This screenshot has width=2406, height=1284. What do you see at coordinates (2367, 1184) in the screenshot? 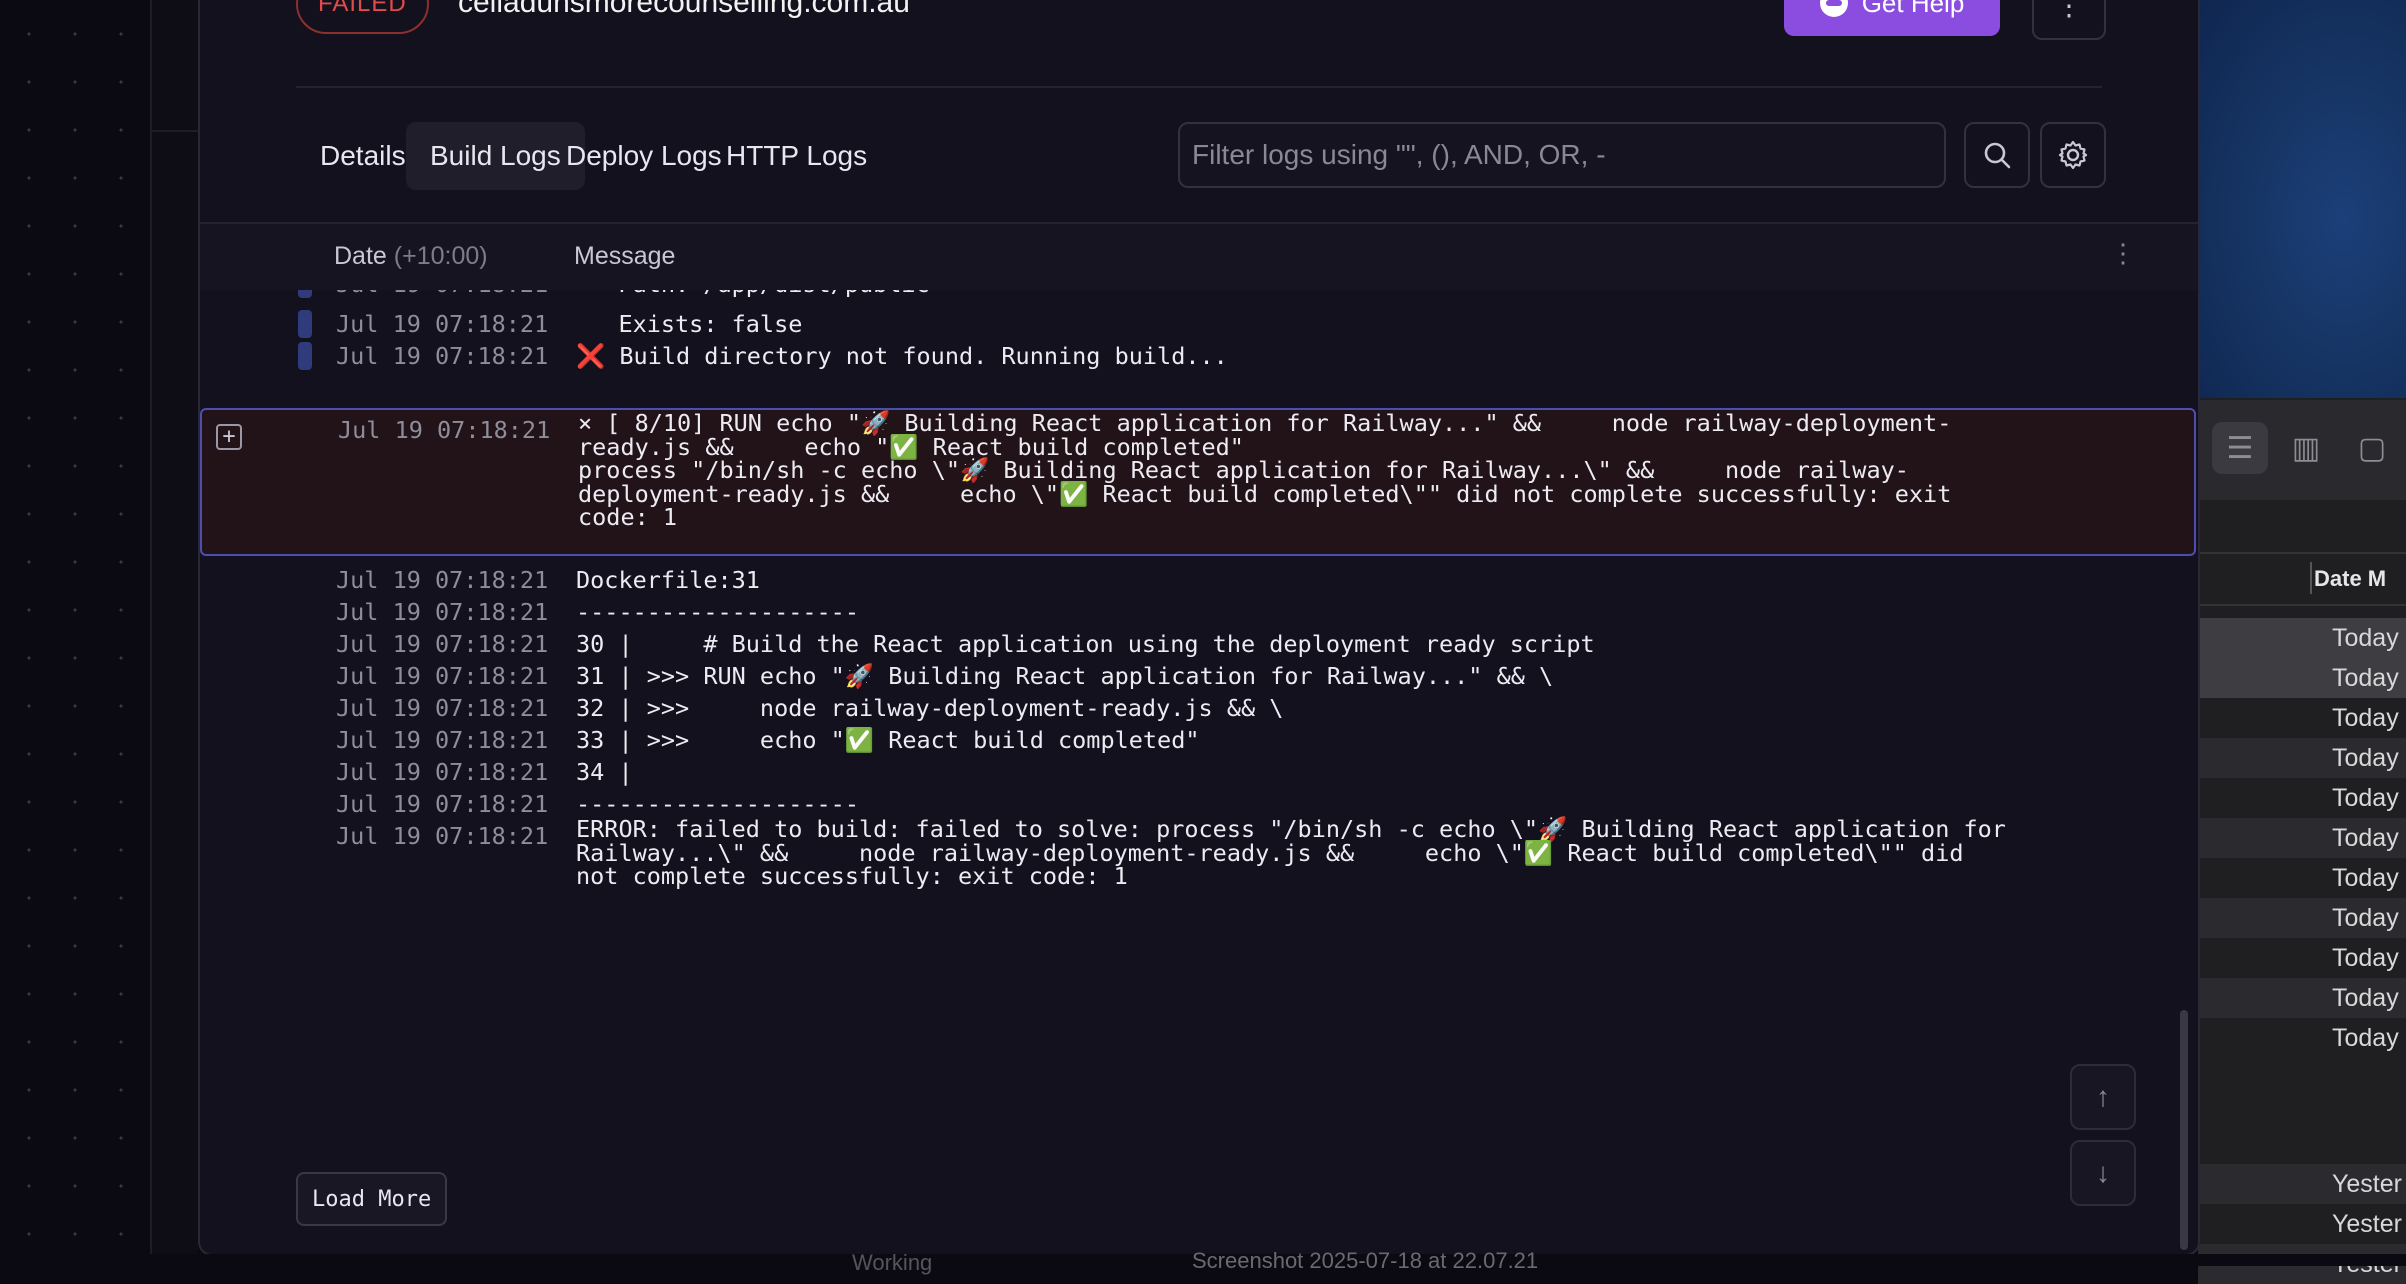
I see `finder-row-date: Yester` at bounding box center [2367, 1184].